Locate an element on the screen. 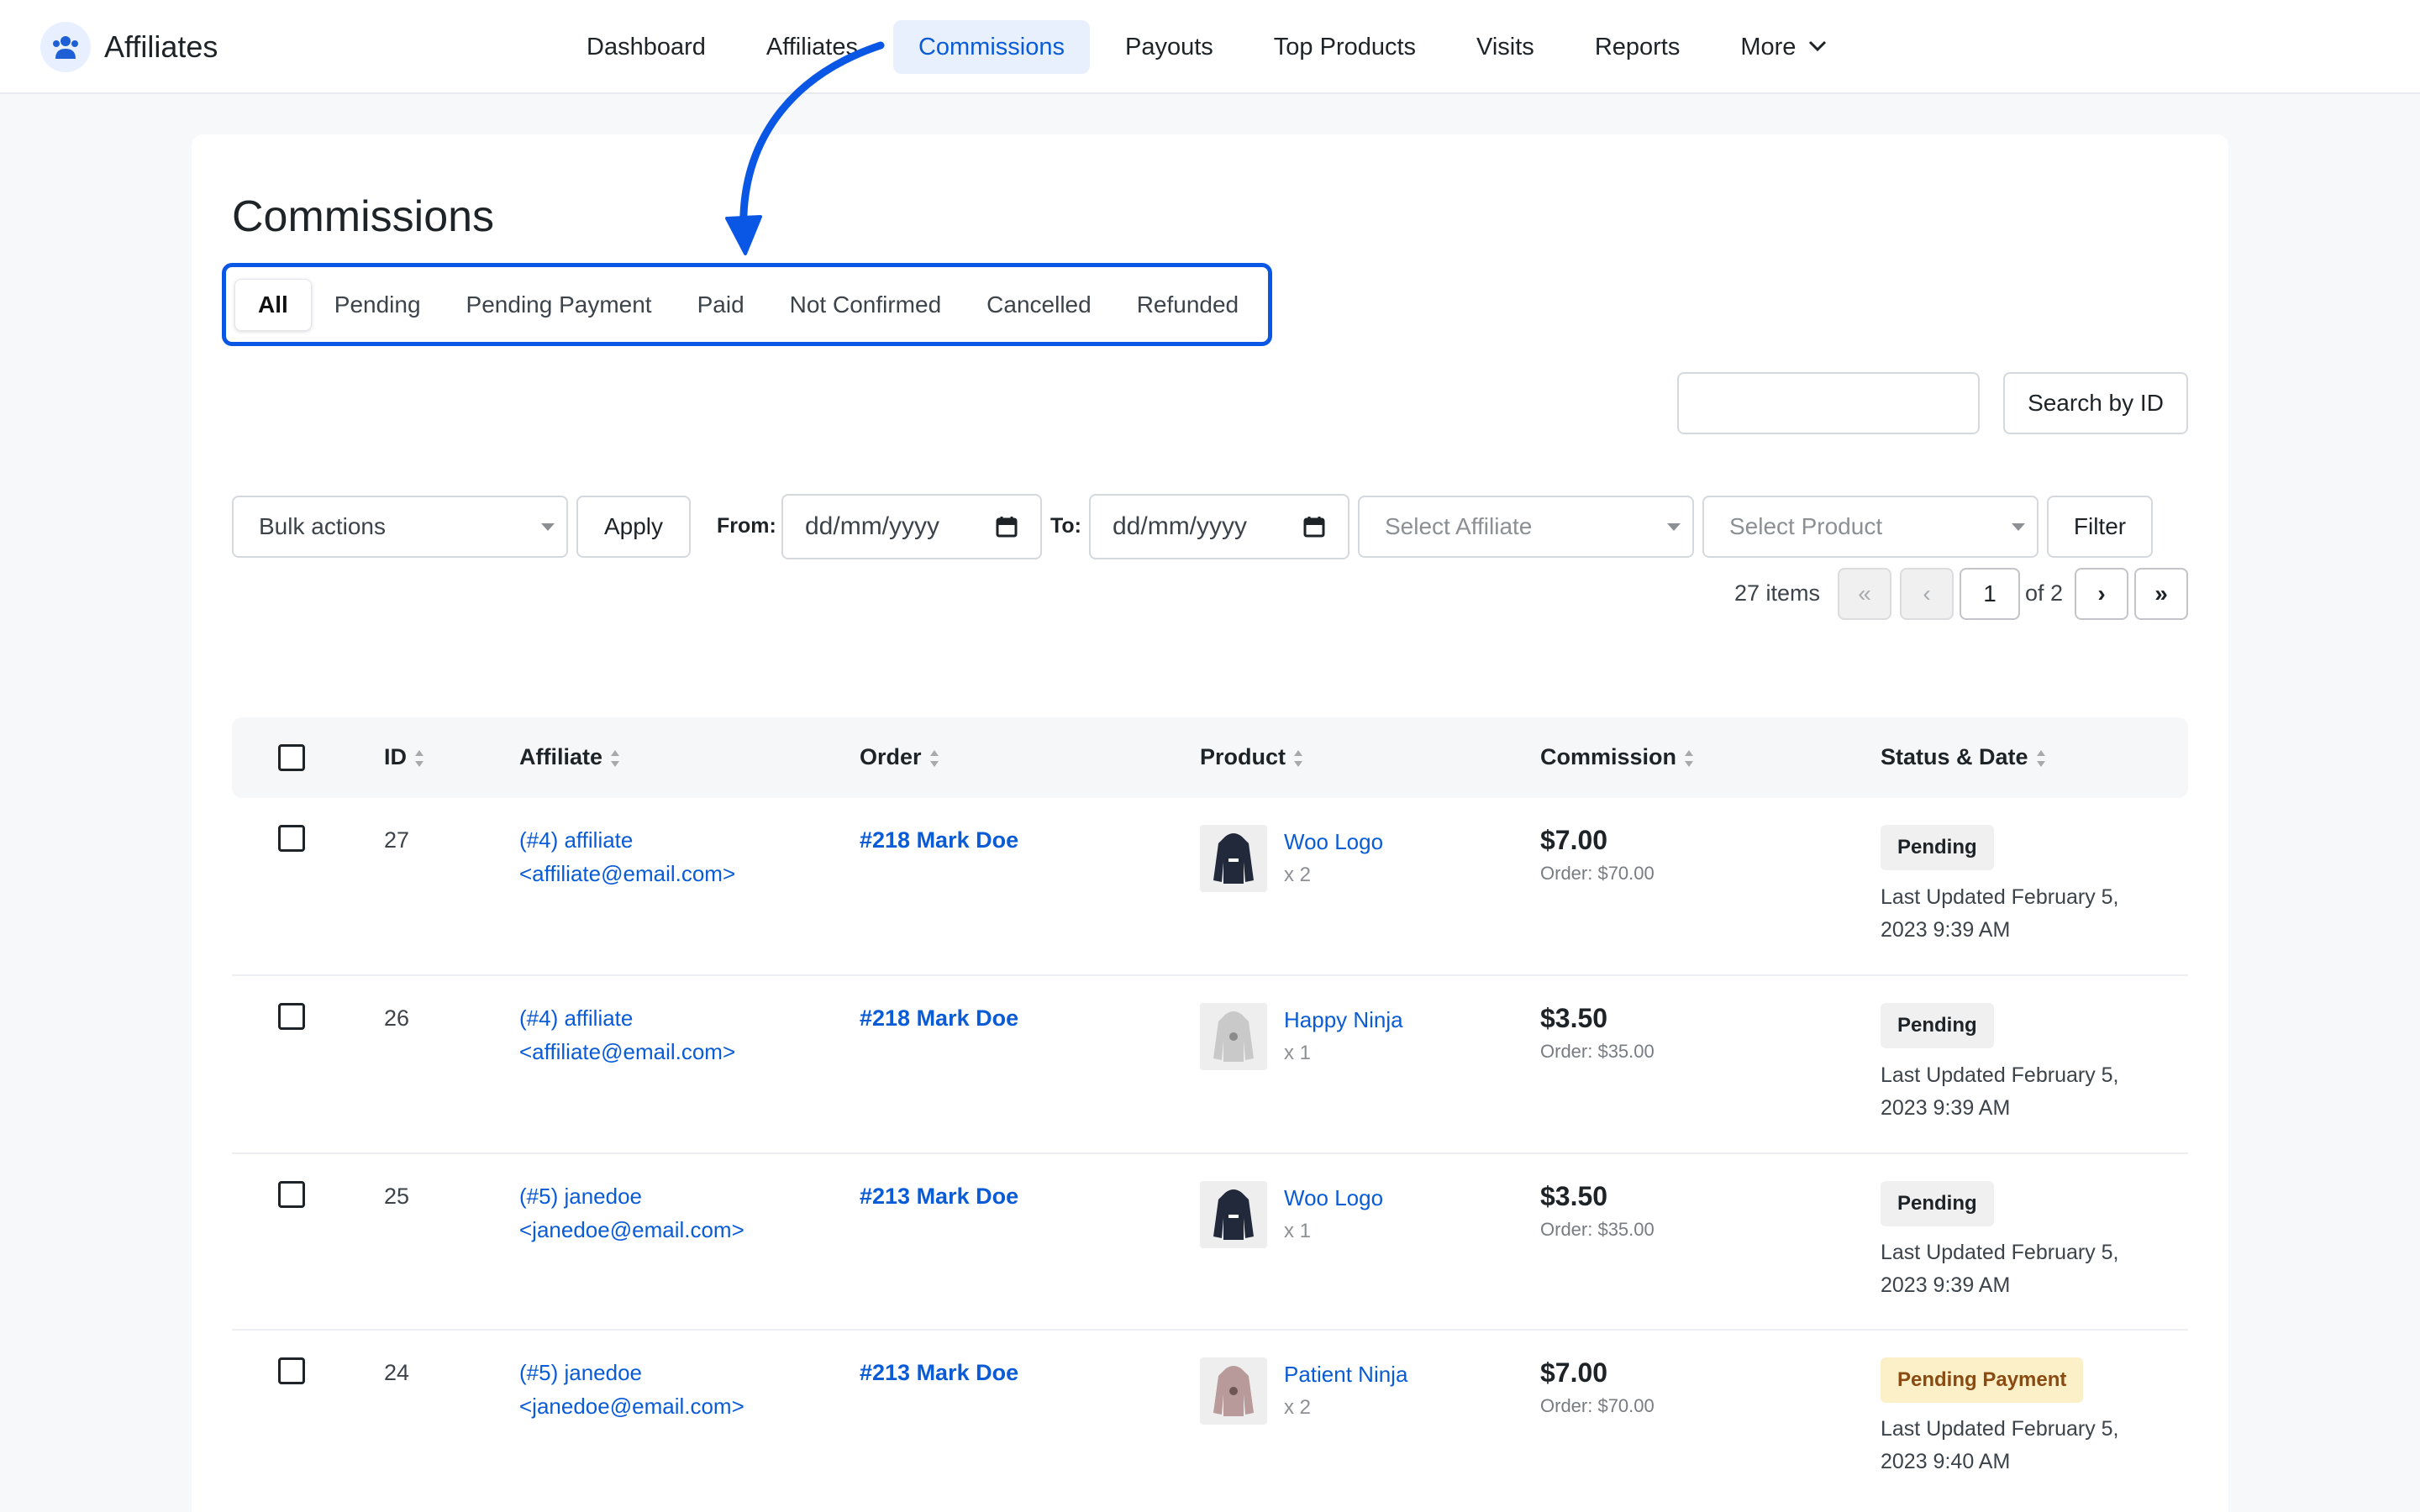 Image resolution: width=2420 pixels, height=1512 pixels. tab-not-confirmed: Not Confirmed is located at coordinates (866, 305).